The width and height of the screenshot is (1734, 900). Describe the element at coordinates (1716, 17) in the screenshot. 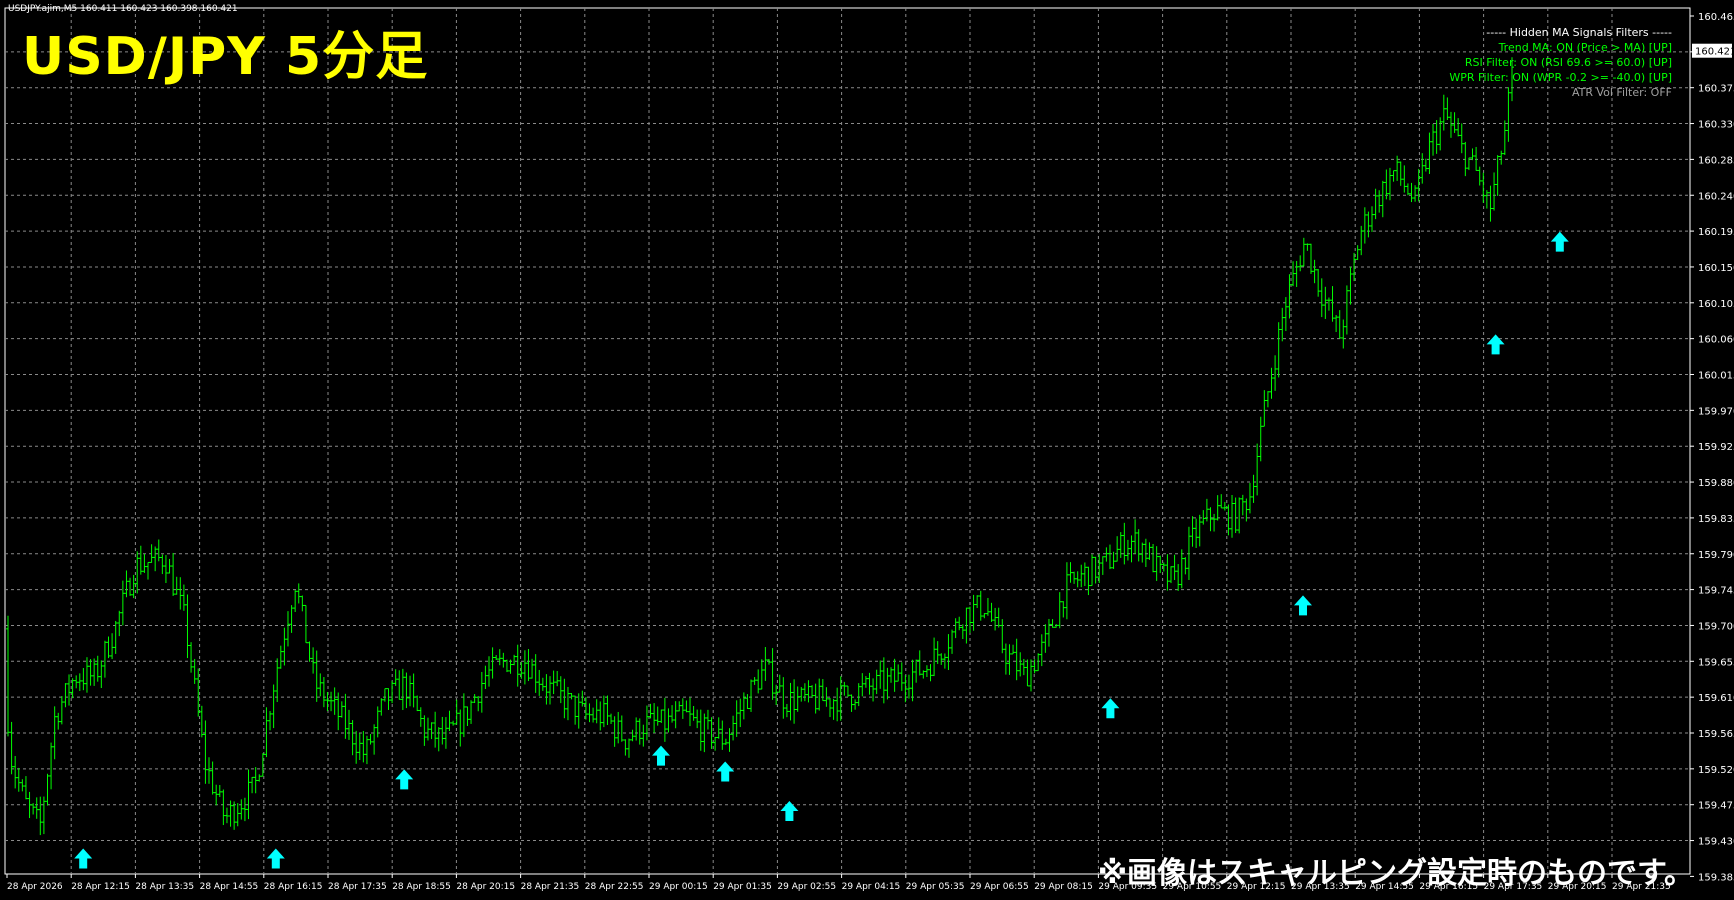

I see `price-tick-label: 160.465` at that location.